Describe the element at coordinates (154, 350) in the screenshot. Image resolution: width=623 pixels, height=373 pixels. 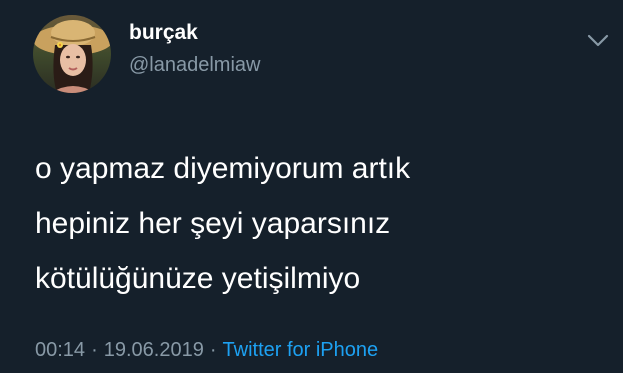
I see `tweet-date: 19.06.2019` at that location.